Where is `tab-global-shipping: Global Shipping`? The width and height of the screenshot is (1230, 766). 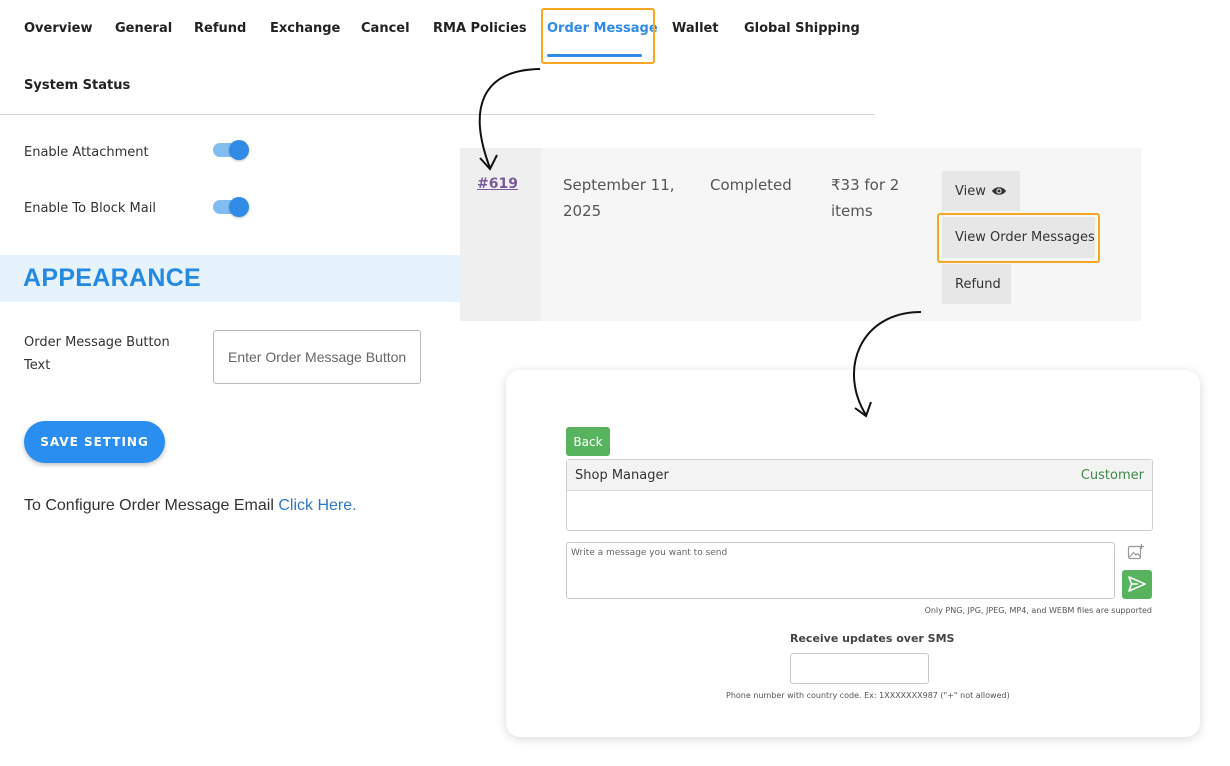
tab-global-shipping: Global Shipping is located at coordinates (802, 28).